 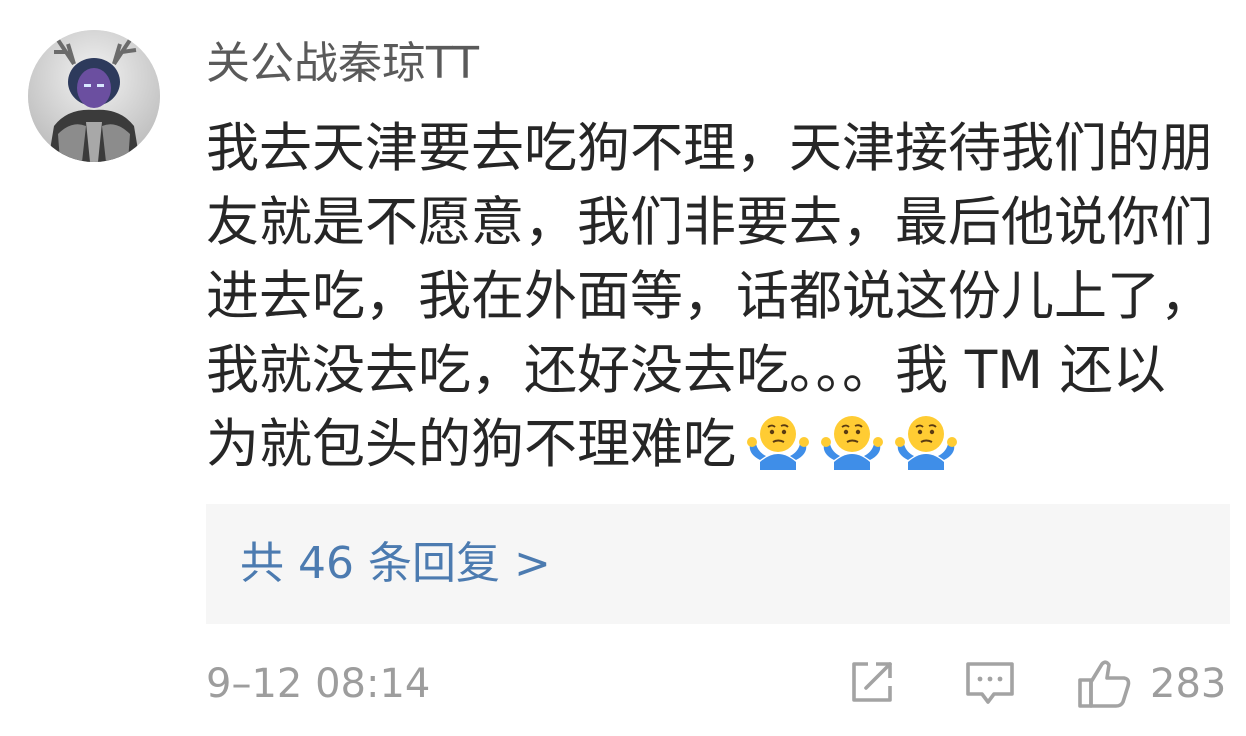 I want to click on view-replies-link: 共 46 条回复 >, so click(x=395, y=564).